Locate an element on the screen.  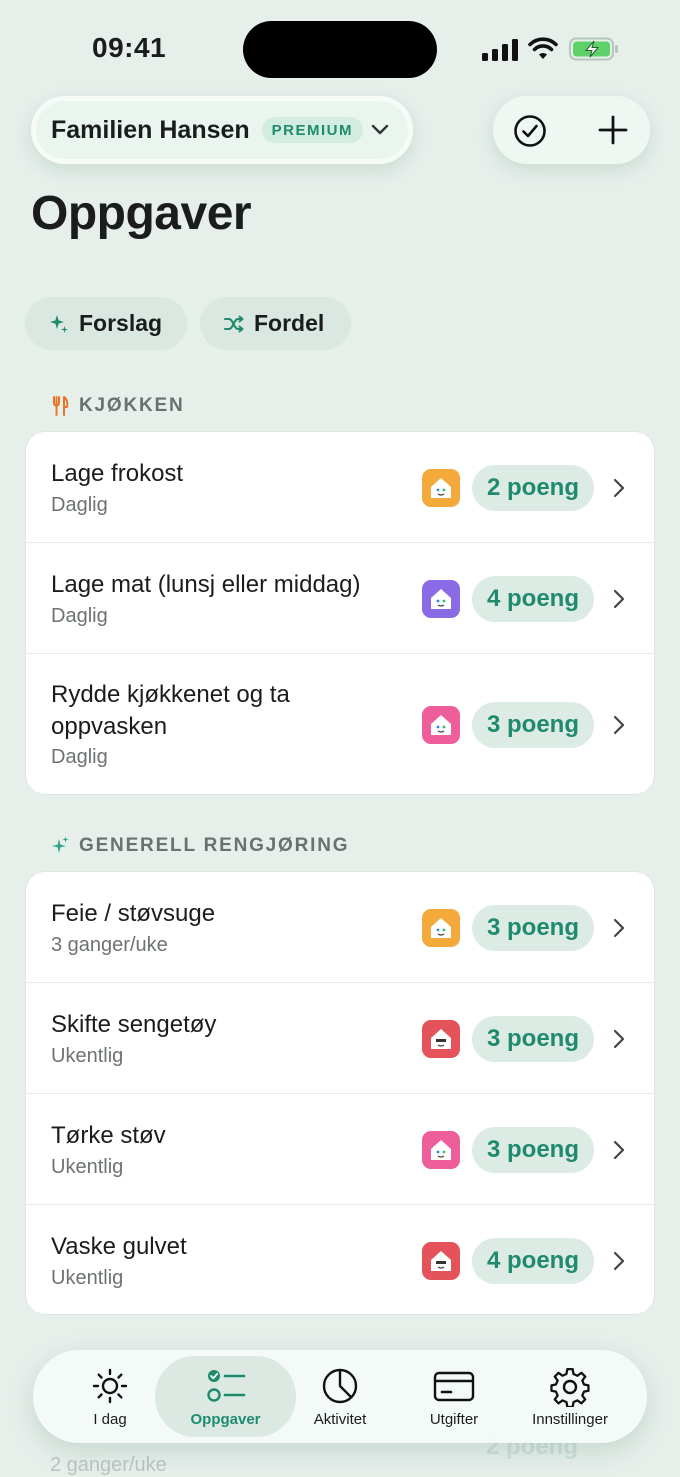
section-header-cleaning: GENERELL RENGJØRING is located at coordinates (200, 846).